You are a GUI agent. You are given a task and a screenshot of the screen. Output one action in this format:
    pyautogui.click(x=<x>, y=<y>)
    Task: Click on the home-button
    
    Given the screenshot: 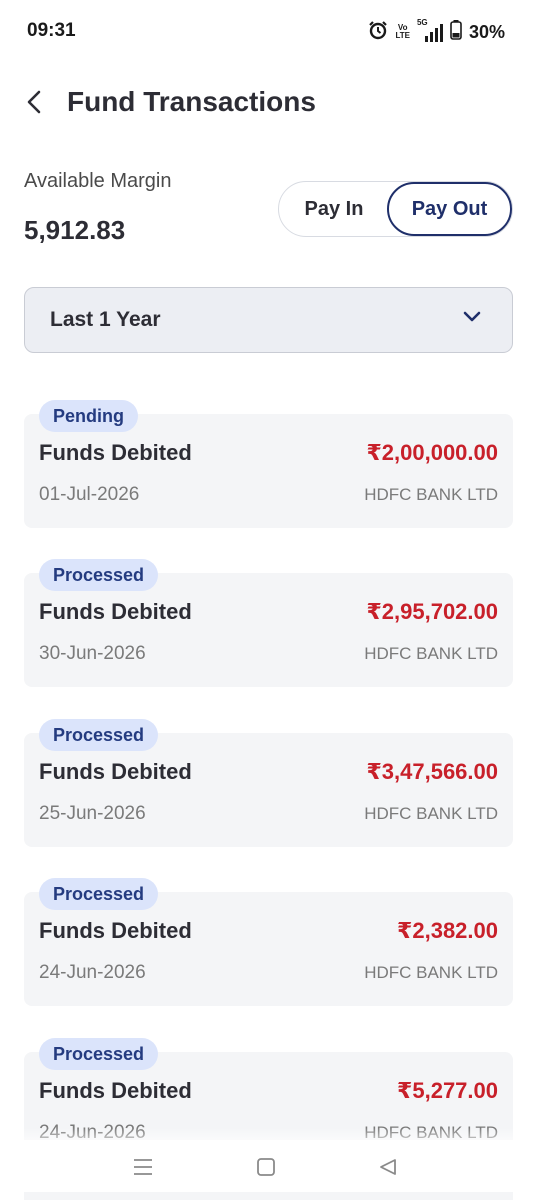 What is the action you would take?
    pyautogui.click(x=266, y=1169)
    